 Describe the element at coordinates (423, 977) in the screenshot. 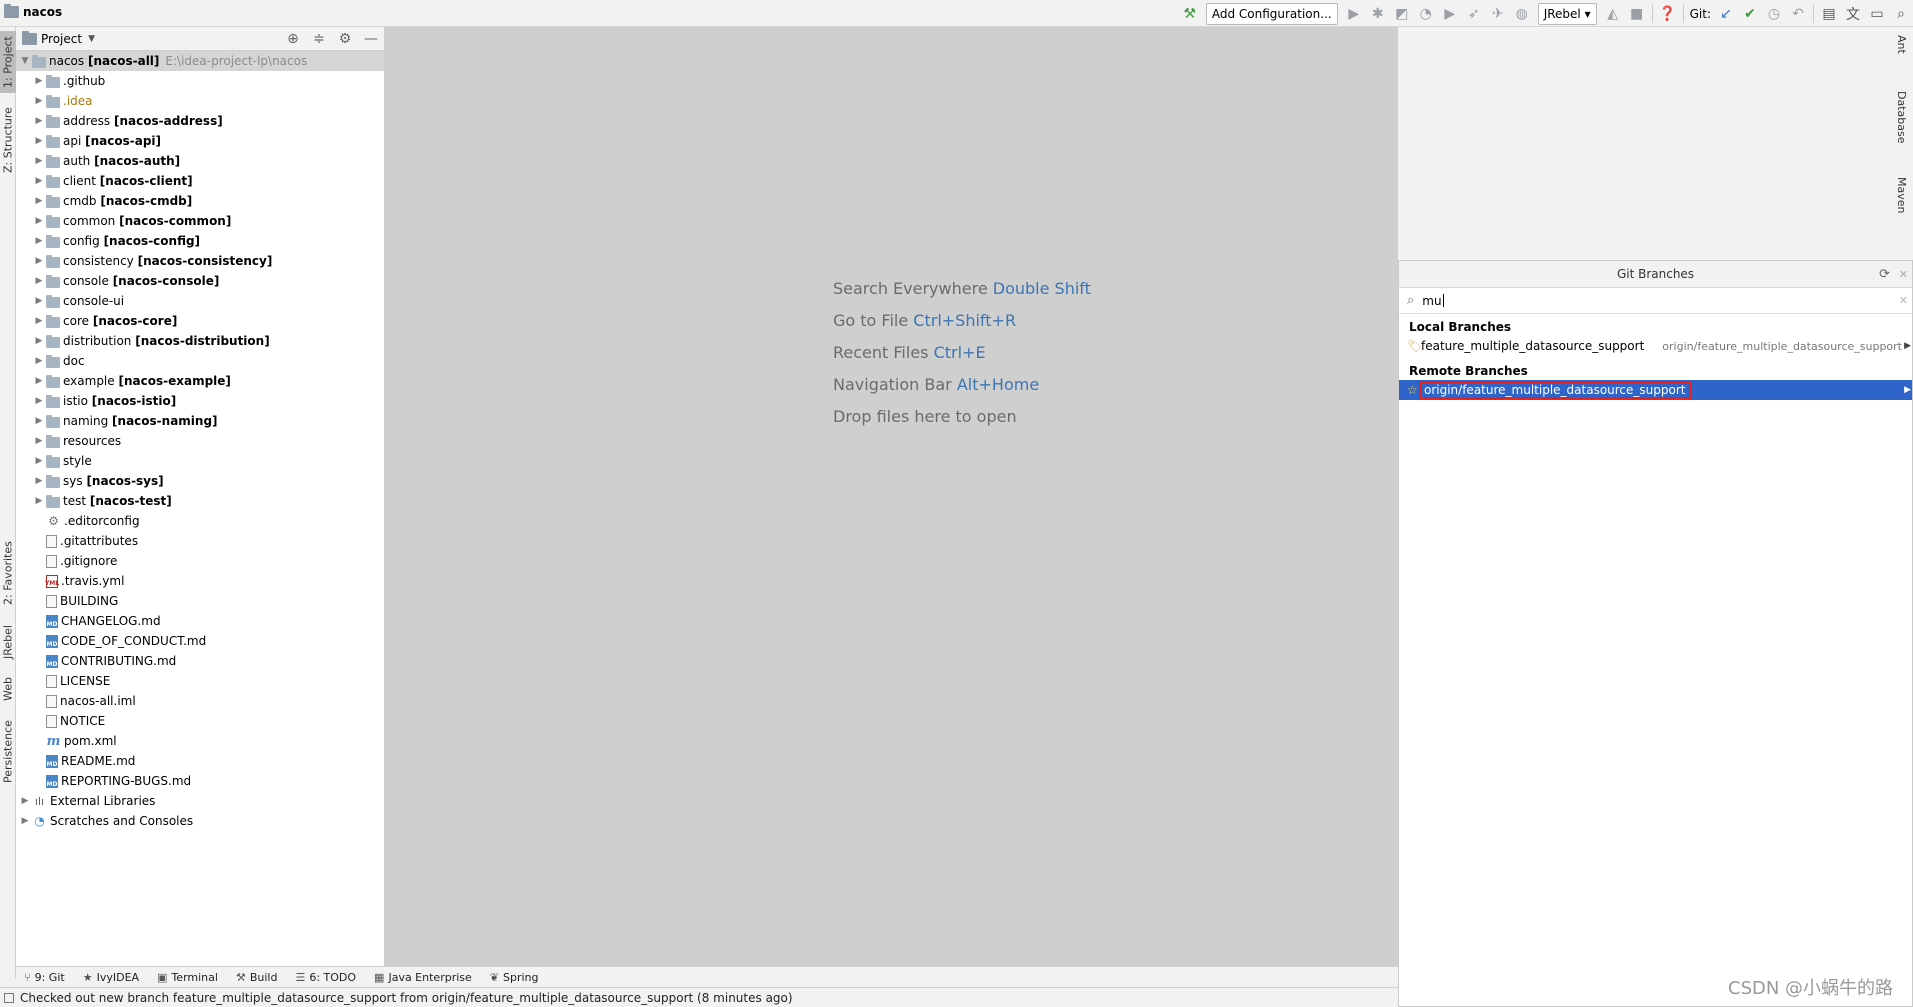

I see `tool-window-button: ▦ Java Enterprise` at that location.